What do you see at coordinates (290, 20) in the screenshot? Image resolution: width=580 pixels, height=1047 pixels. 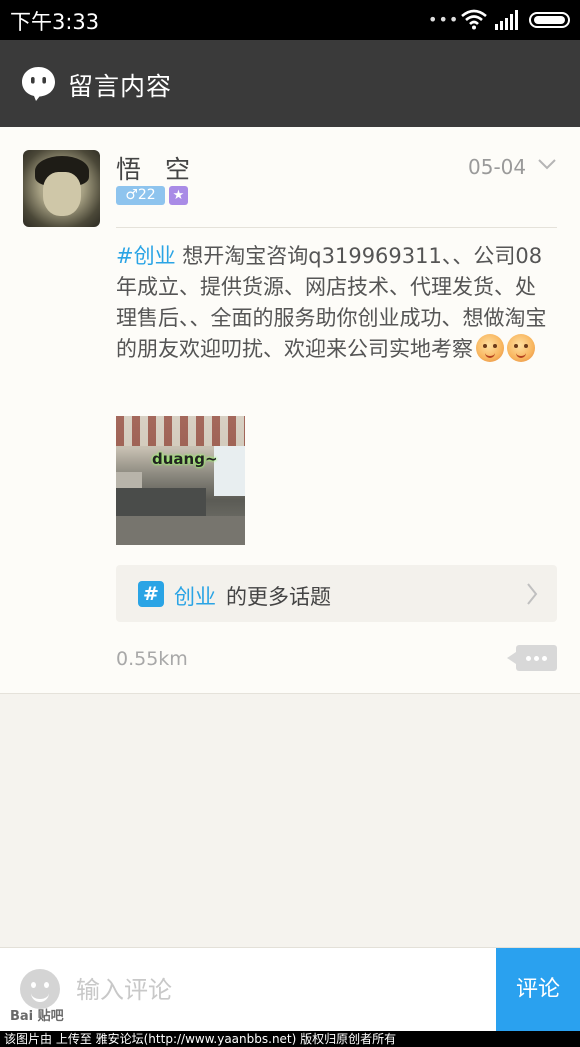 I see `status-bar: 下午3:33 •••` at bounding box center [290, 20].